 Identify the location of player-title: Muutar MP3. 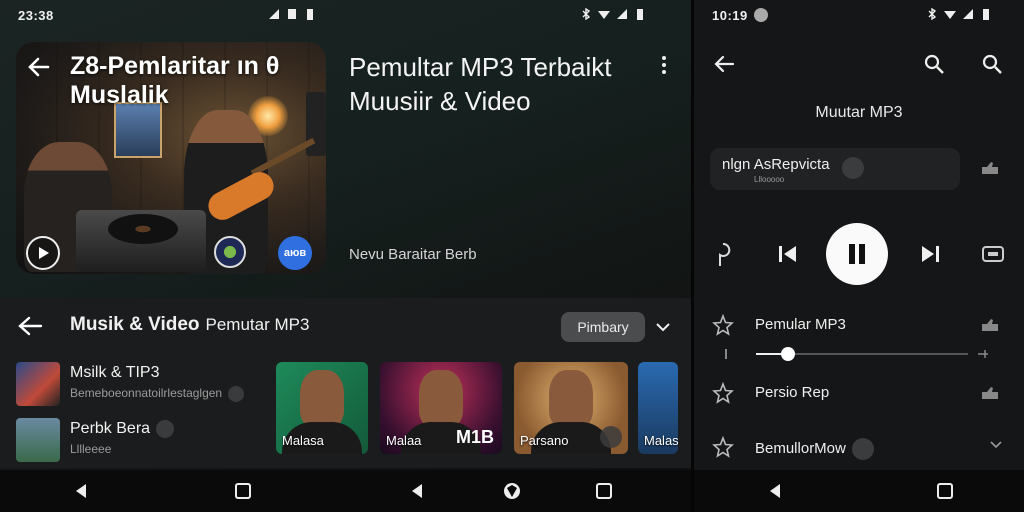
(859, 112).